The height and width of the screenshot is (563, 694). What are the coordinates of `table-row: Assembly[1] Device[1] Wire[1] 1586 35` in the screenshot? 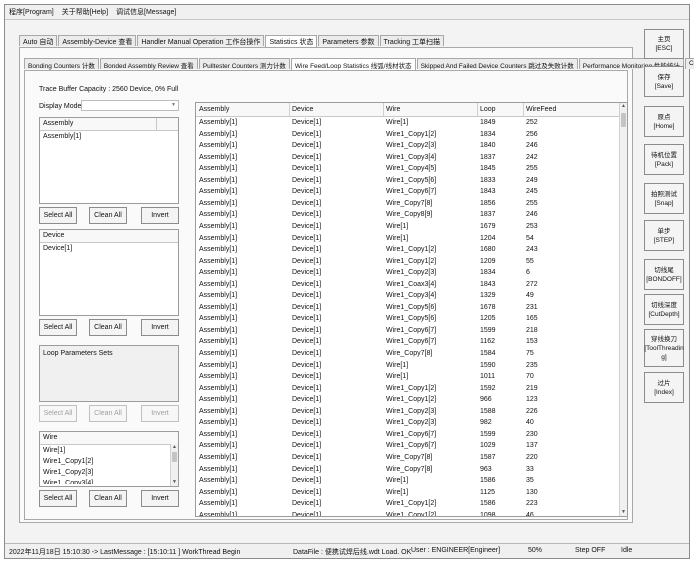 It's located at (408, 481).